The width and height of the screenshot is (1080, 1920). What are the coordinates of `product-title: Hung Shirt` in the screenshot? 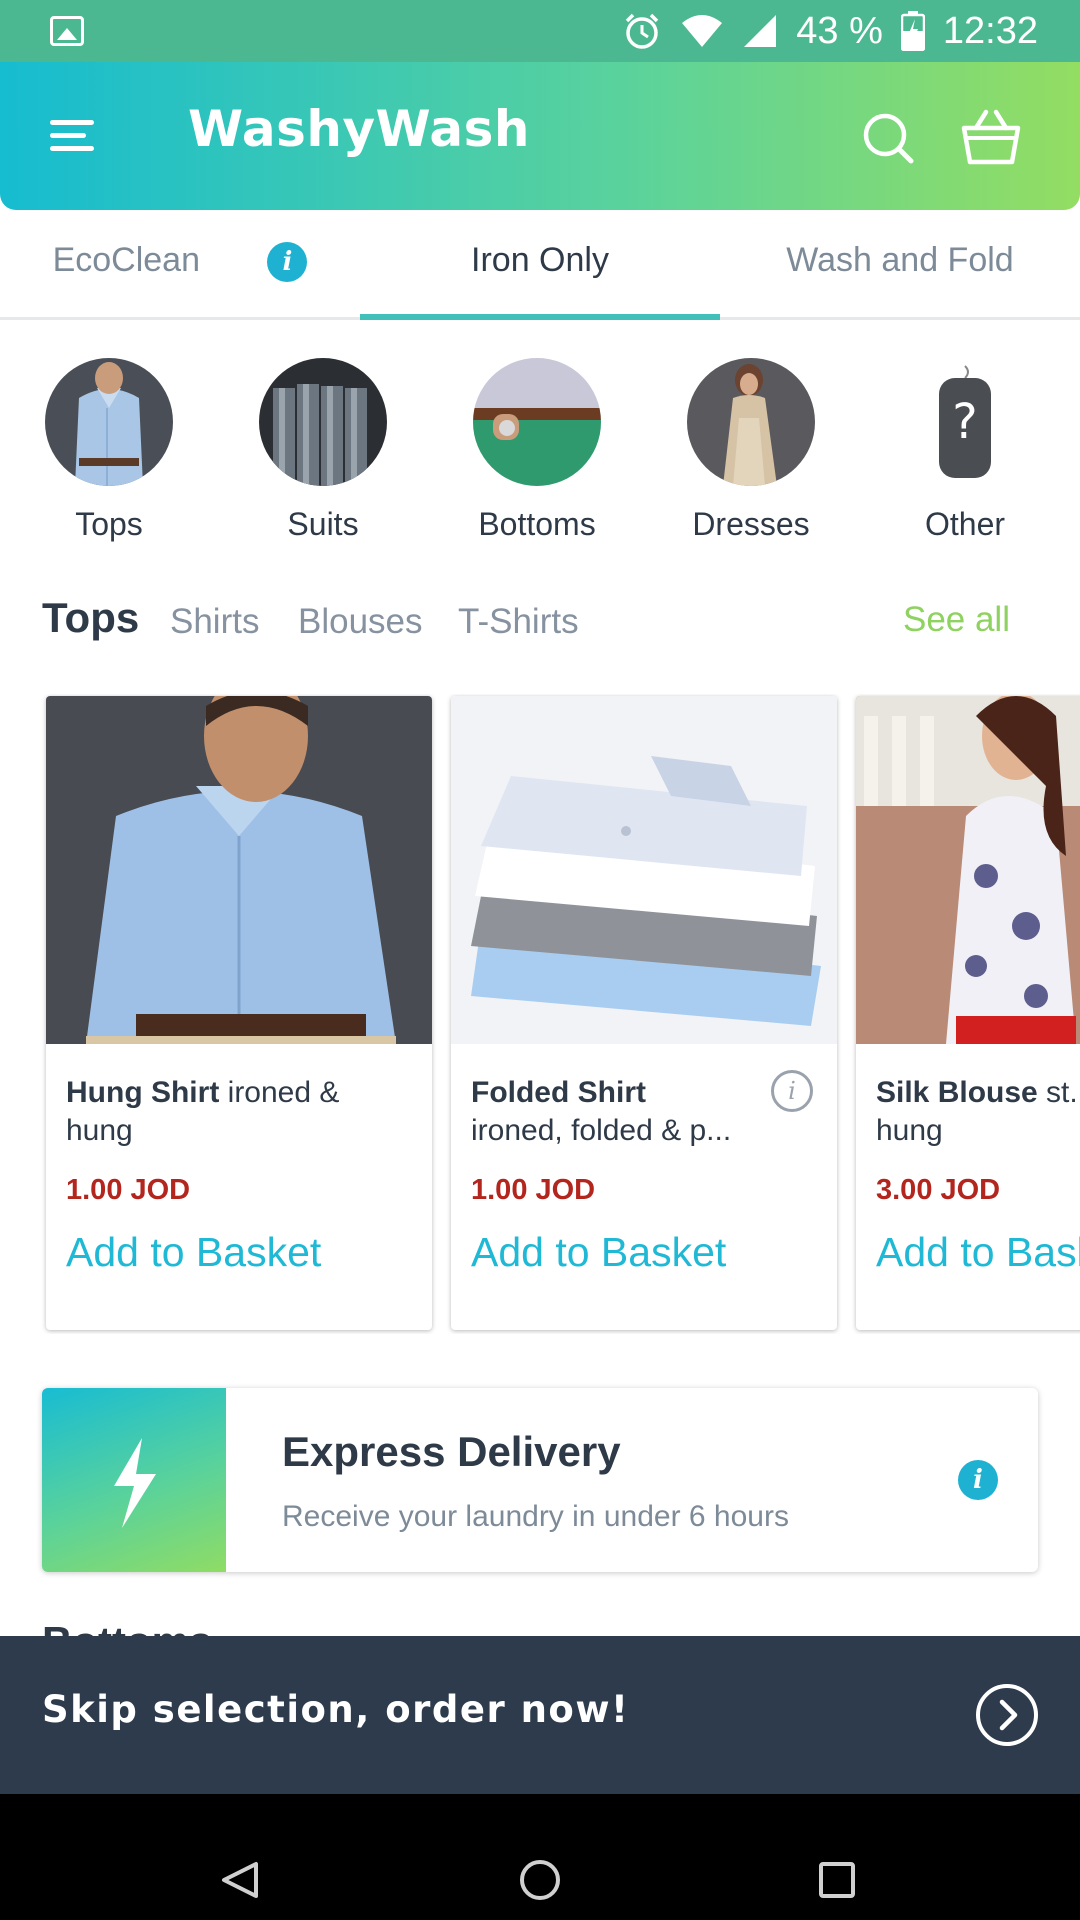 It's located at (143, 1092).